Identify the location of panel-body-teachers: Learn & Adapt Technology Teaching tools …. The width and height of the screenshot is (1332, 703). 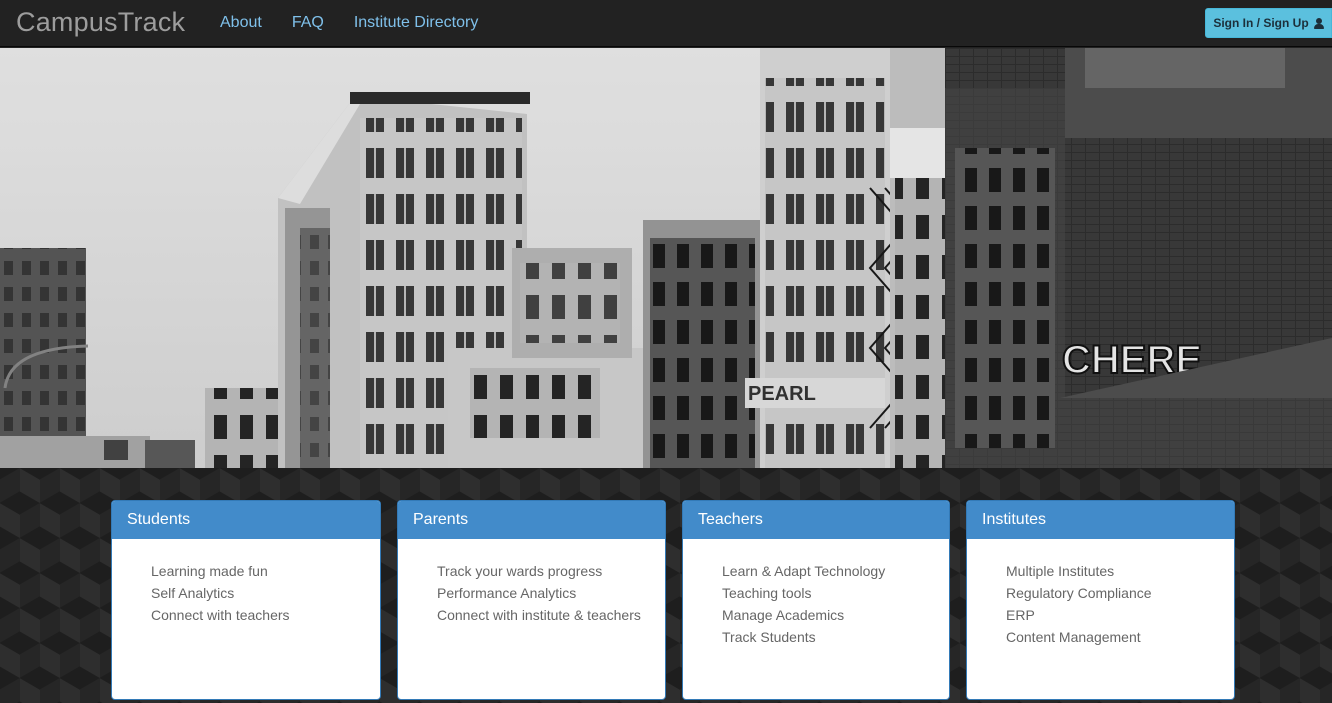
(816, 593).